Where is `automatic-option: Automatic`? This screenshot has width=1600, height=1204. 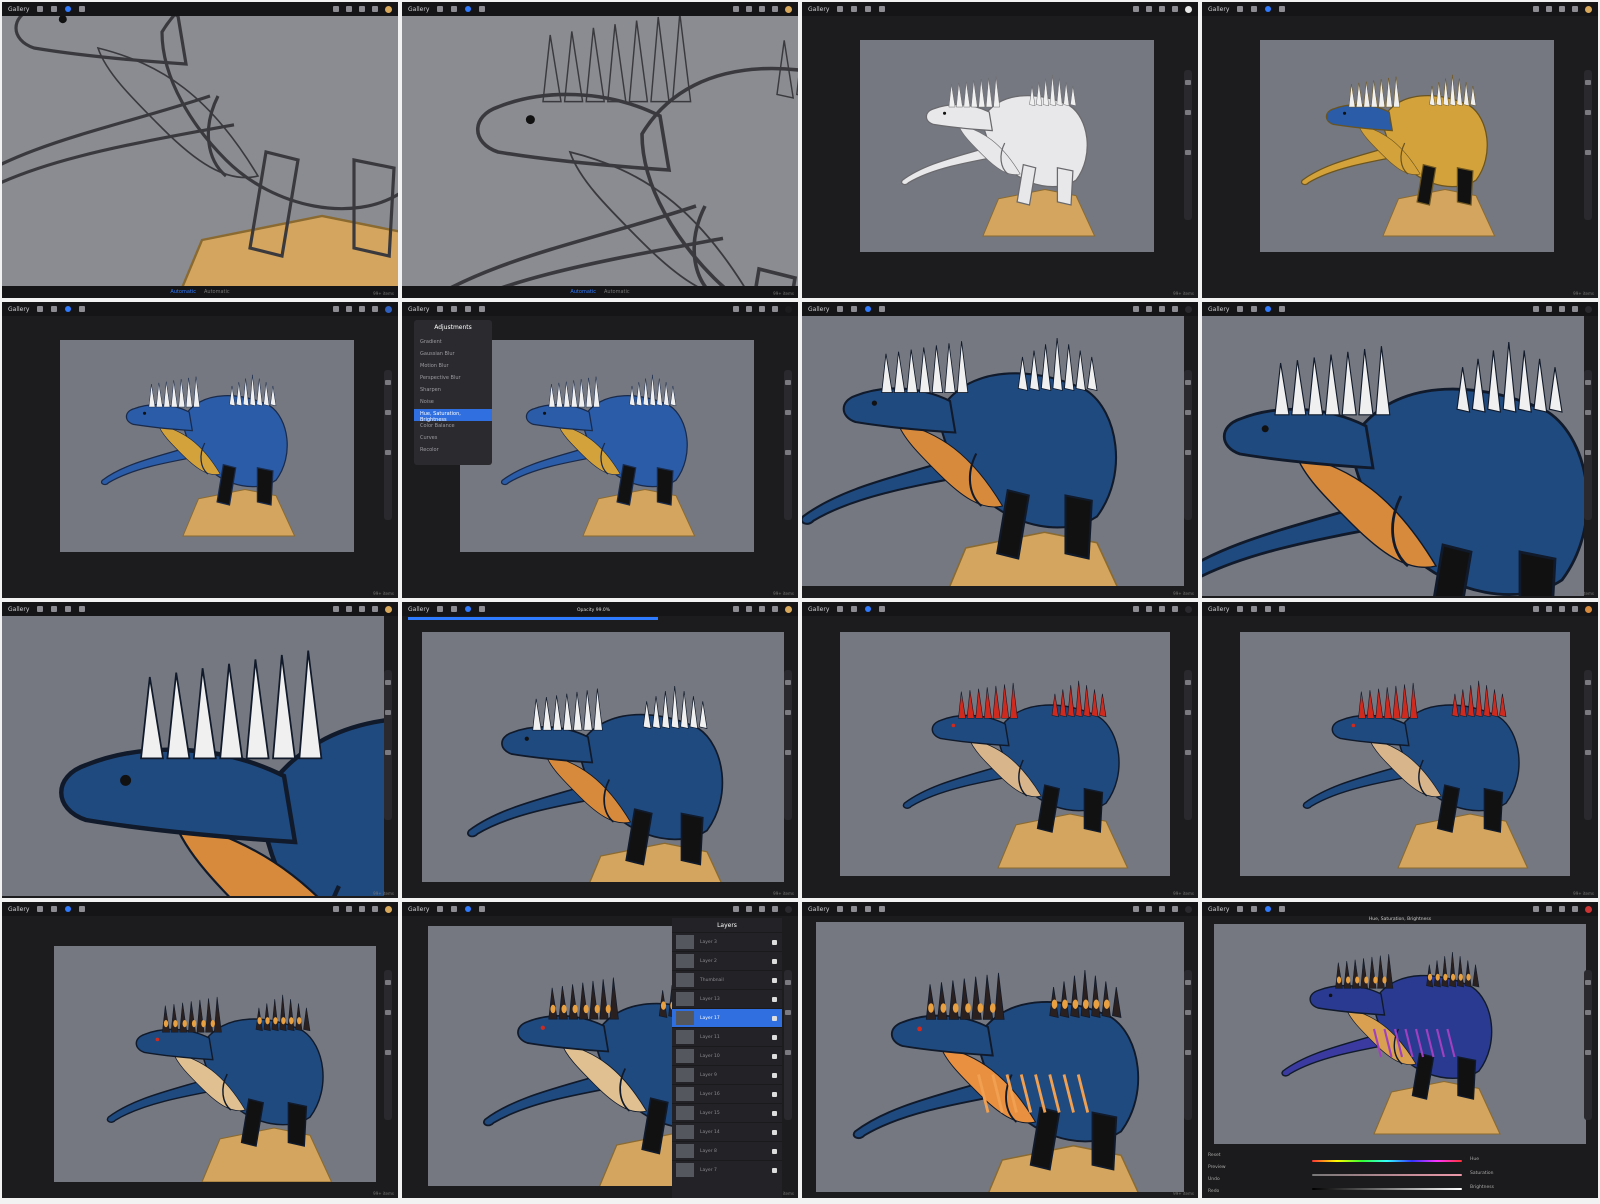
automatic-option: Automatic is located at coordinates (183, 292).